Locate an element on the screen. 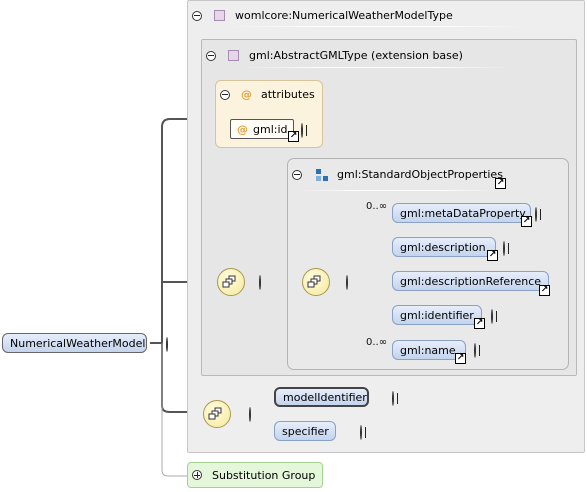 This screenshot has width=587, height=492. element-descriptionReference: gml:descriptionReference is located at coordinates (470, 281).